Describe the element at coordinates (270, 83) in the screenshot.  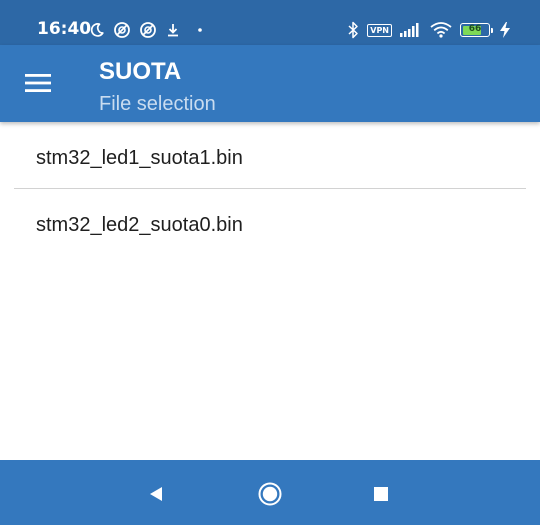
I see `app-bar: SUOTA File selection` at that location.